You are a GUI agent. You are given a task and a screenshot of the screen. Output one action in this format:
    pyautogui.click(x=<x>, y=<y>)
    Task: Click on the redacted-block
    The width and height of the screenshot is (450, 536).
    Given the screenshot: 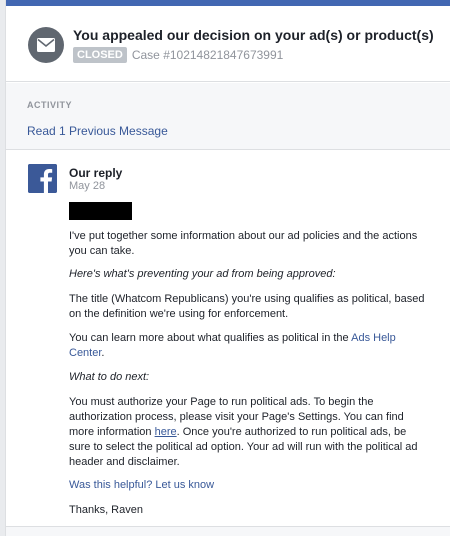 What is the action you would take?
    pyautogui.click(x=100, y=211)
    